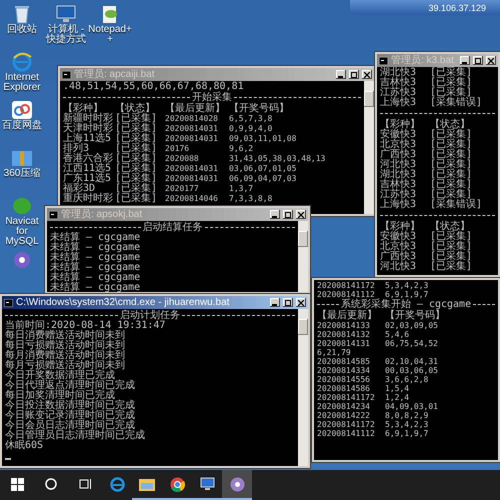 This screenshot has height=500, width=500. What do you see at coordinates (147, 484) in the screenshot?
I see `folder-icon` at bounding box center [147, 484].